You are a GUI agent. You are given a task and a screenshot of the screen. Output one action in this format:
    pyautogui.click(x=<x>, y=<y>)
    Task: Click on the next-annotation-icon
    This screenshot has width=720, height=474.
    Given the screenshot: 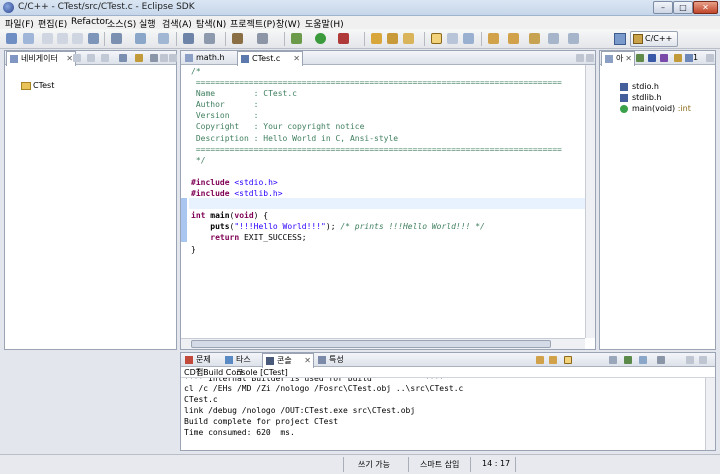 What is the action you would take?
    pyautogui.click(x=493, y=38)
    